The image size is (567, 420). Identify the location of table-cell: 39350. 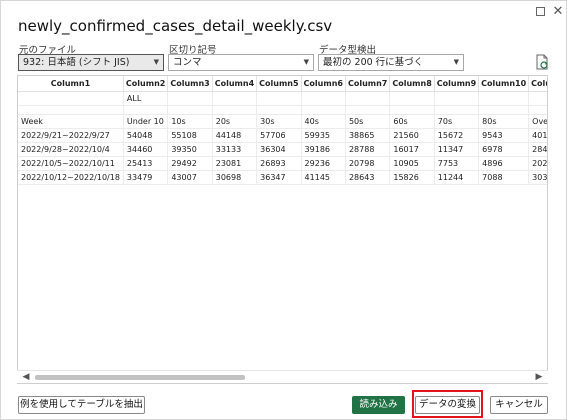
(190, 149).